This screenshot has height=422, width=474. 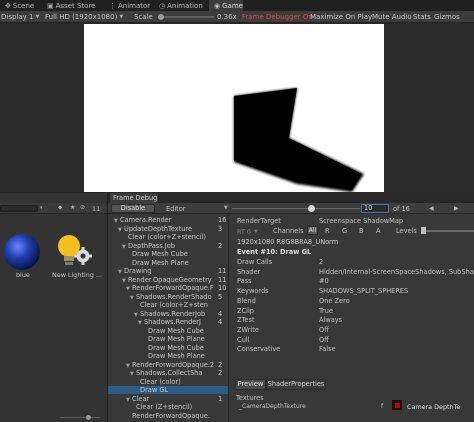 What do you see at coordinates (288, 242) in the screenshot?
I see `render-target-format: 1920x1080 R8G8B8A8_UNorm` at bounding box center [288, 242].